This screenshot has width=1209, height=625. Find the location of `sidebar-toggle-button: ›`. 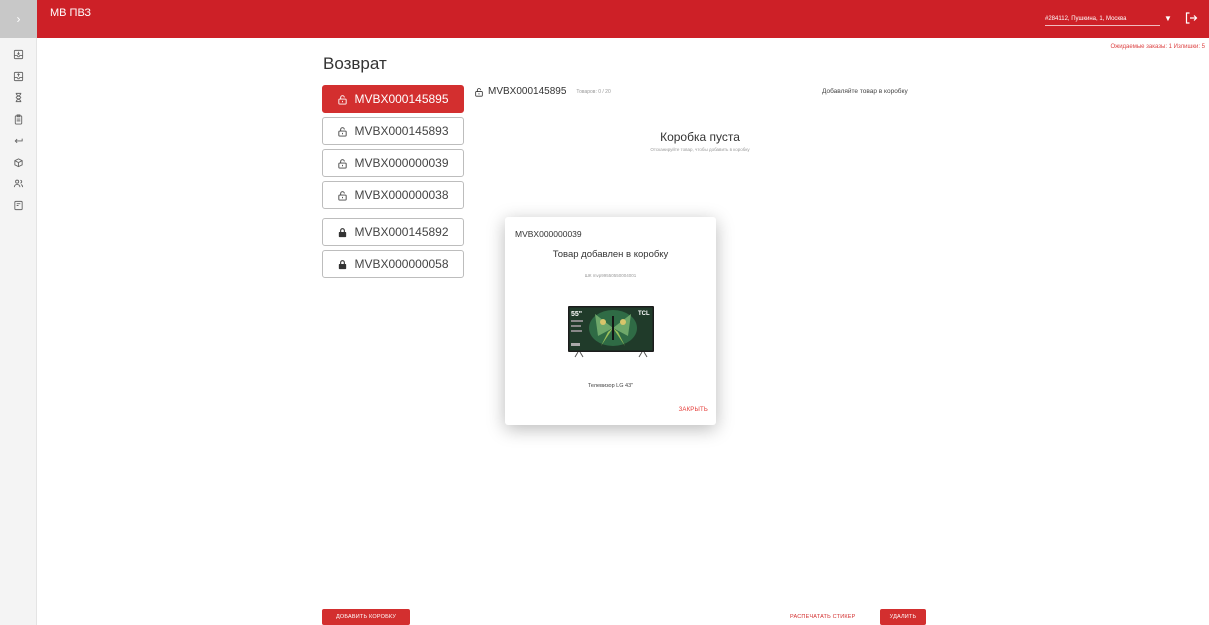

sidebar-toggle-button: › is located at coordinates (18, 19).